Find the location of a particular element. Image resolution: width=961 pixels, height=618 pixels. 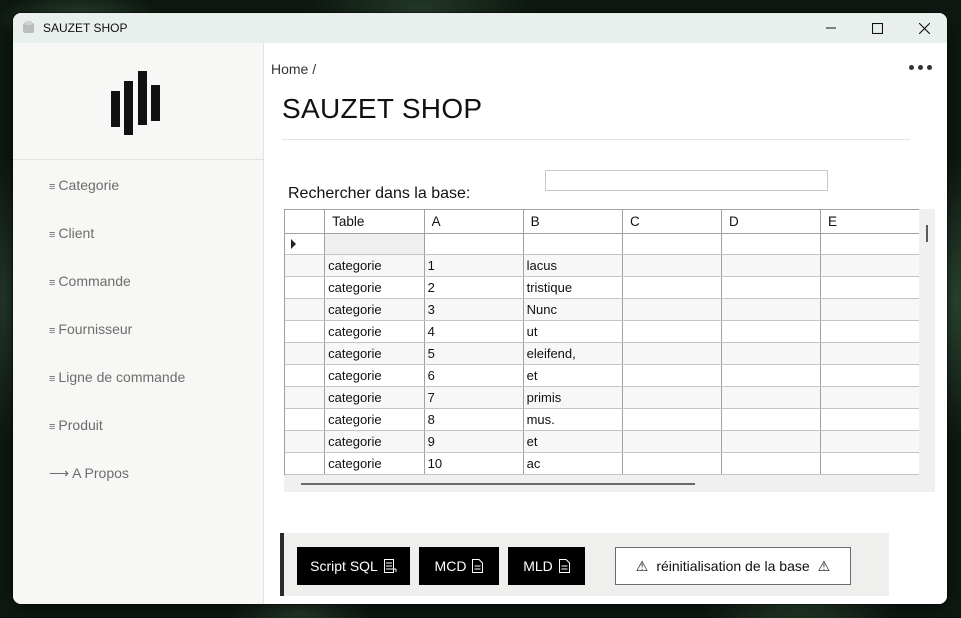

table-cell: tristique is located at coordinates (573, 287).